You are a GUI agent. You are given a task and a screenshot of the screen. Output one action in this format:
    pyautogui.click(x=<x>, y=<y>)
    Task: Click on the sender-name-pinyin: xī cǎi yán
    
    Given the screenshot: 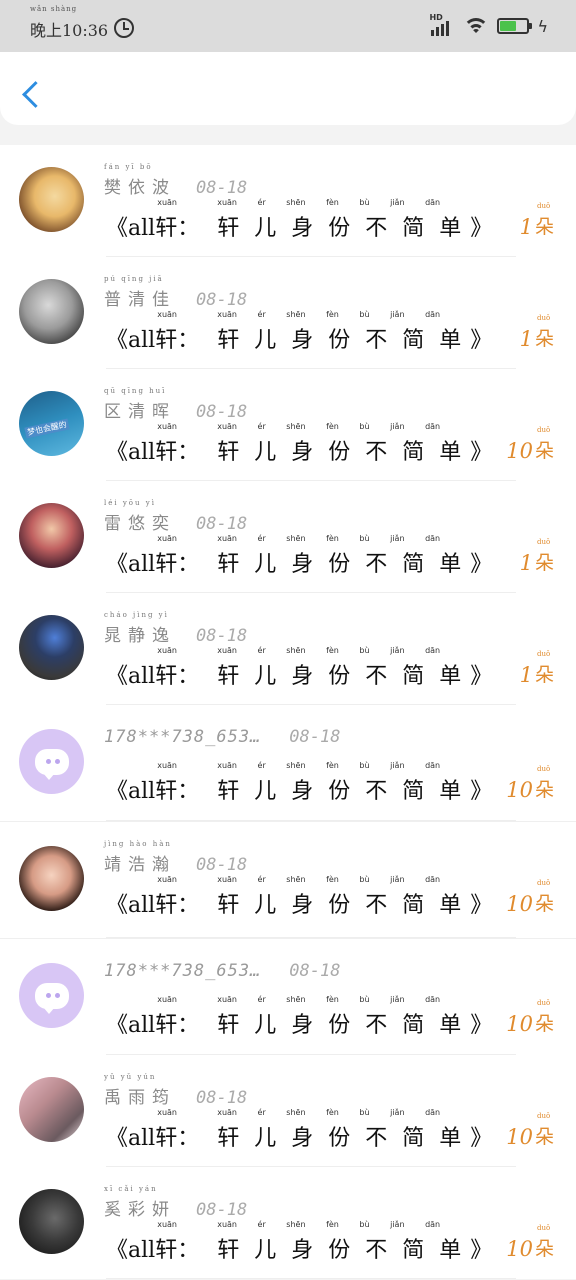 What is the action you would take?
    pyautogui.click(x=131, y=1189)
    